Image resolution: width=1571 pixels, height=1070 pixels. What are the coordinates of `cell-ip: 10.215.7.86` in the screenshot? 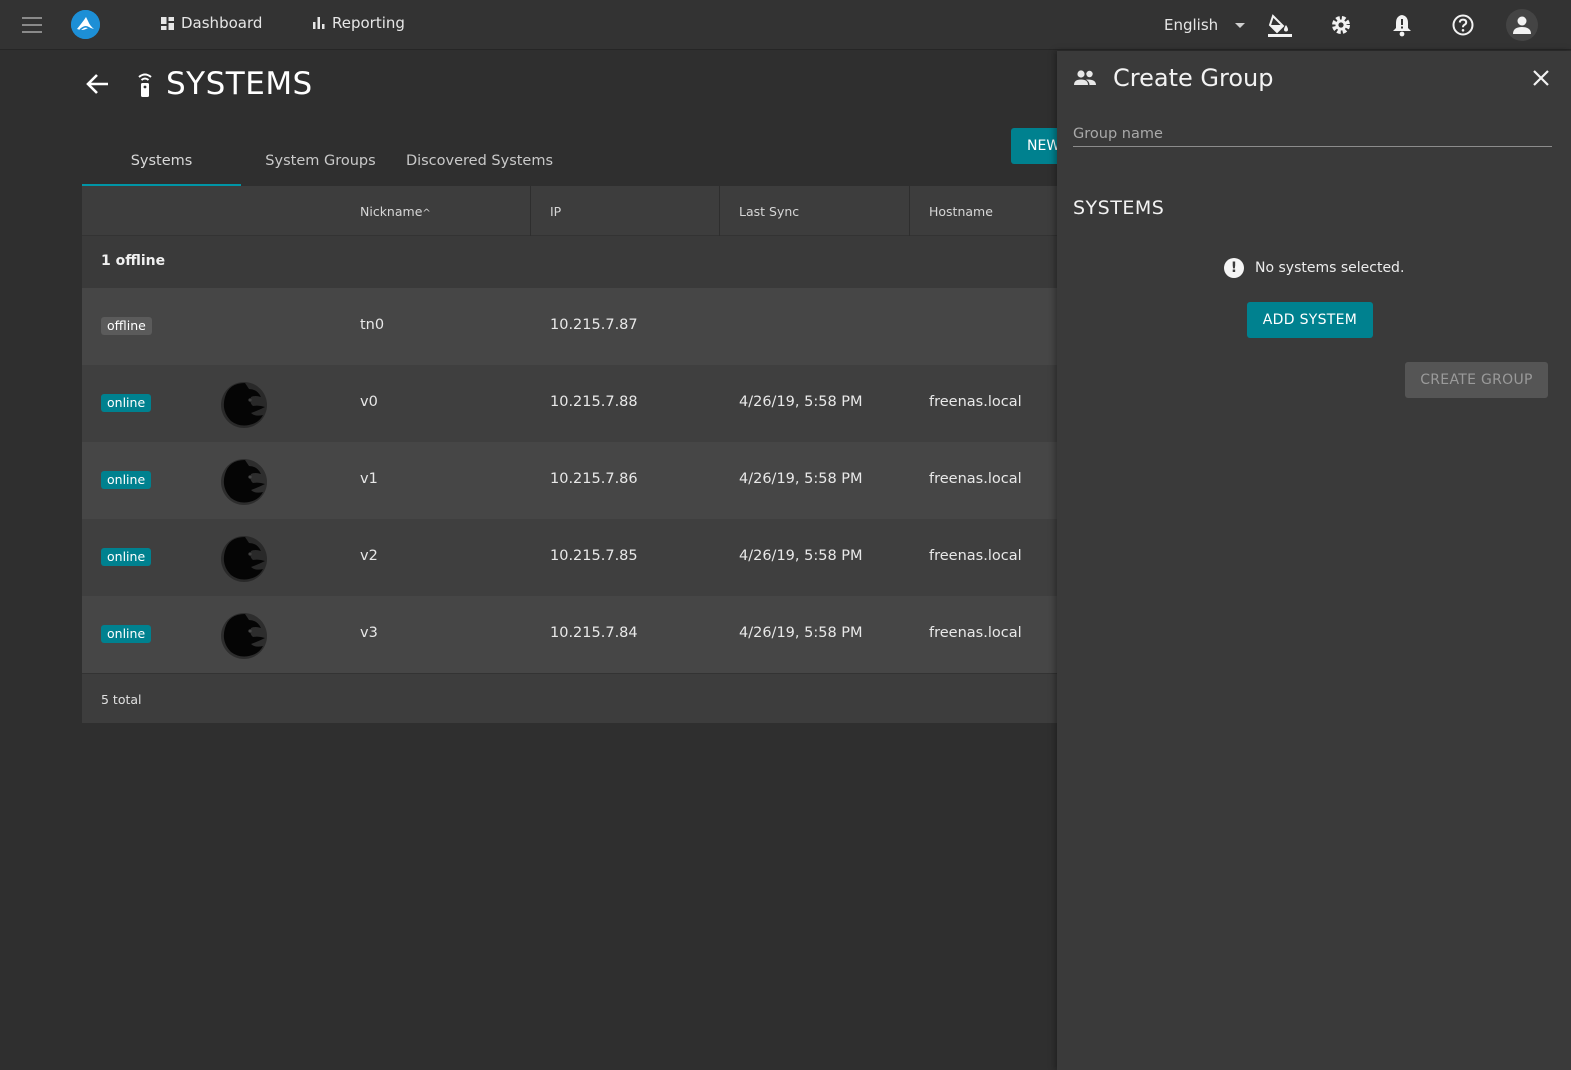 It's located at (594, 479).